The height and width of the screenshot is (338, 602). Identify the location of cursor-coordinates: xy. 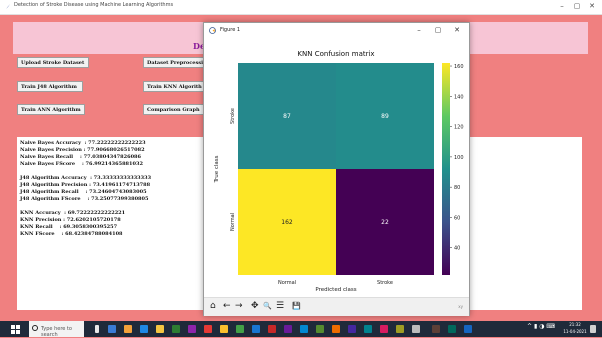
(460, 306).